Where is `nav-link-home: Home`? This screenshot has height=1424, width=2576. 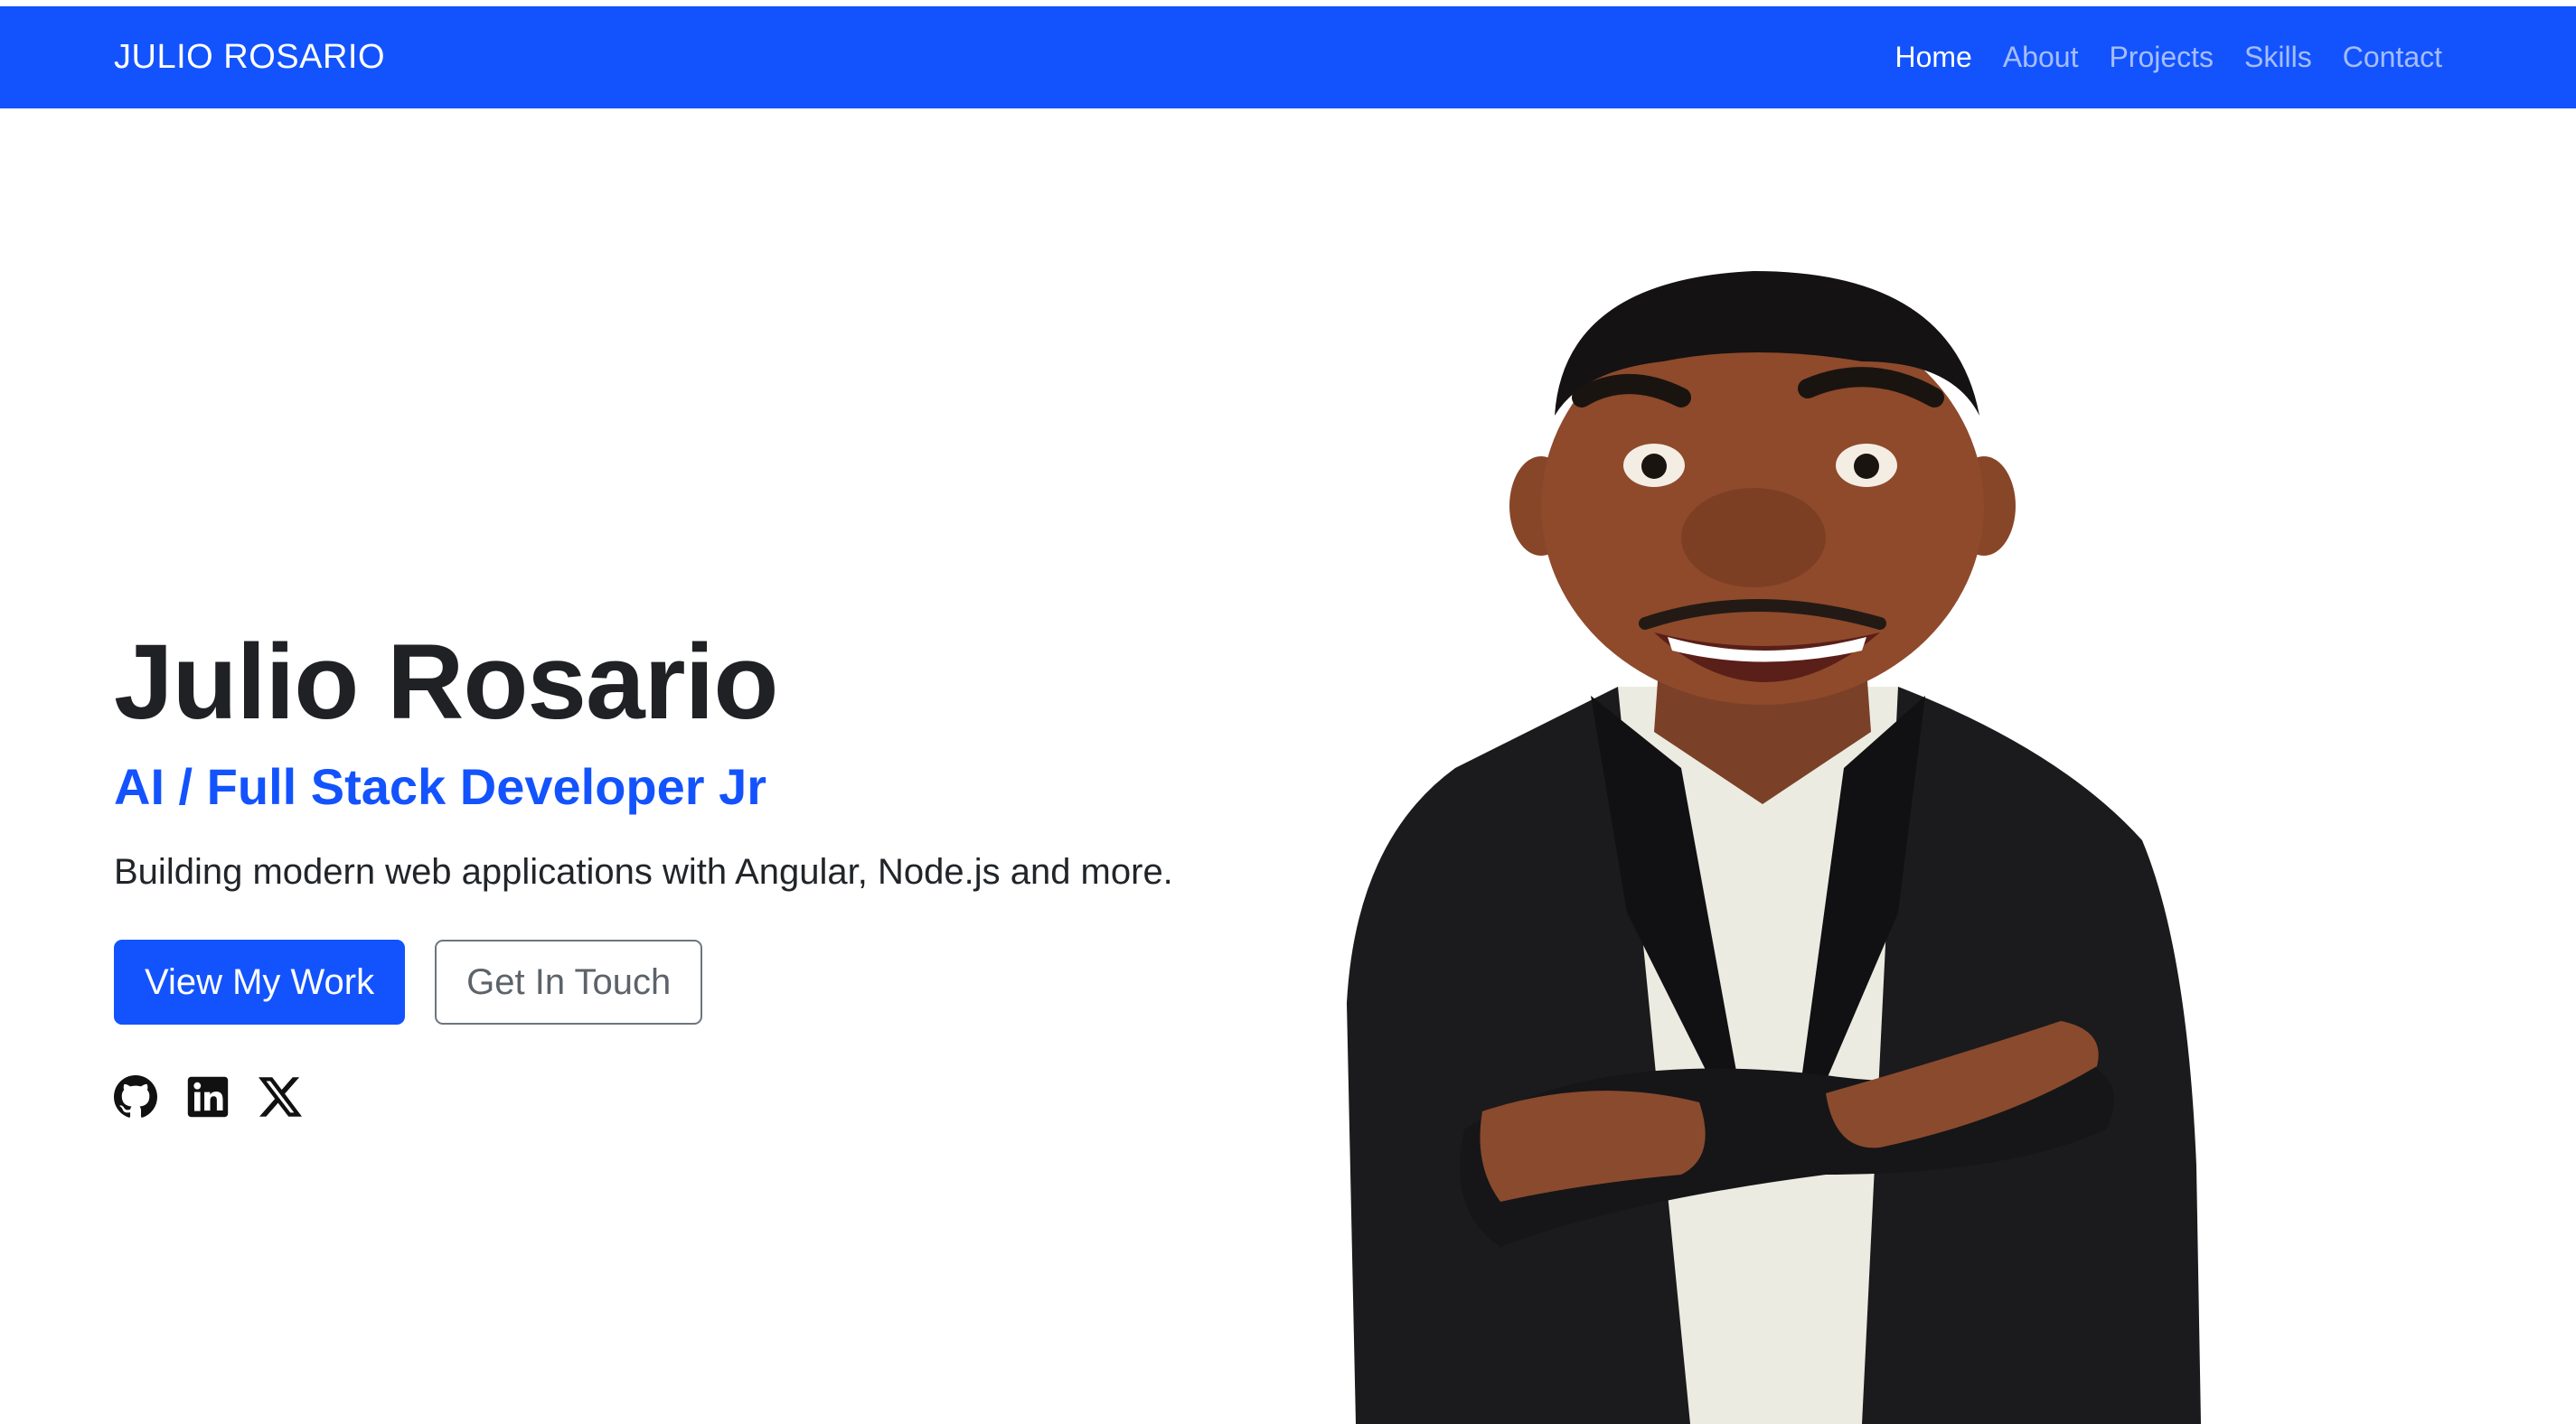
nav-link-home: Home is located at coordinates (1933, 57).